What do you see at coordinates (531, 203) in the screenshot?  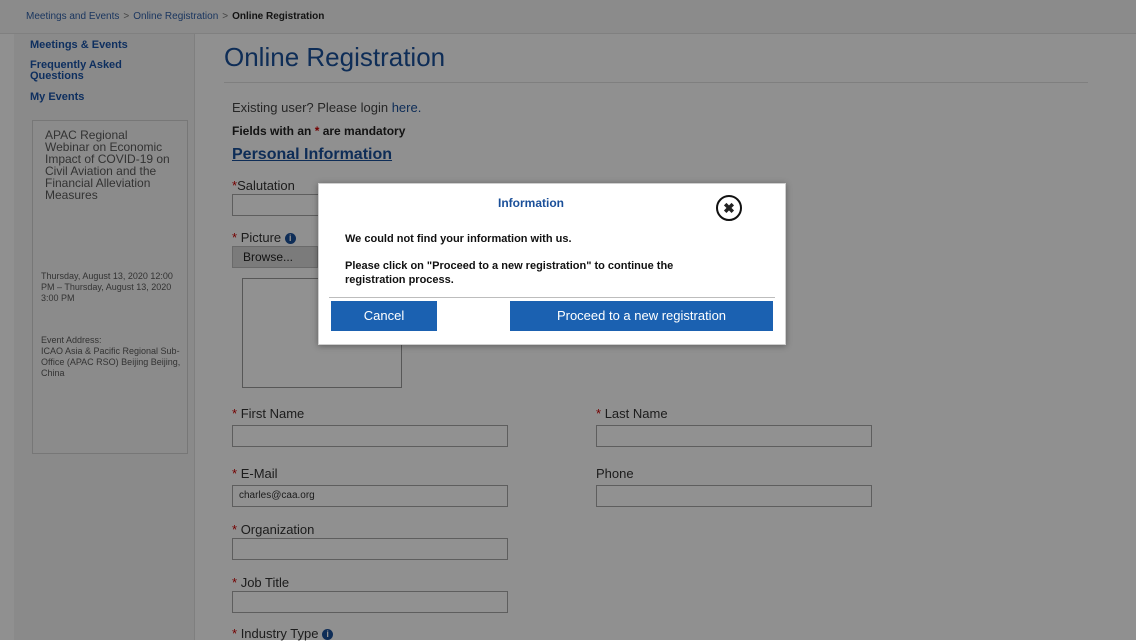 I see `dialog-title: Information` at bounding box center [531, 203].